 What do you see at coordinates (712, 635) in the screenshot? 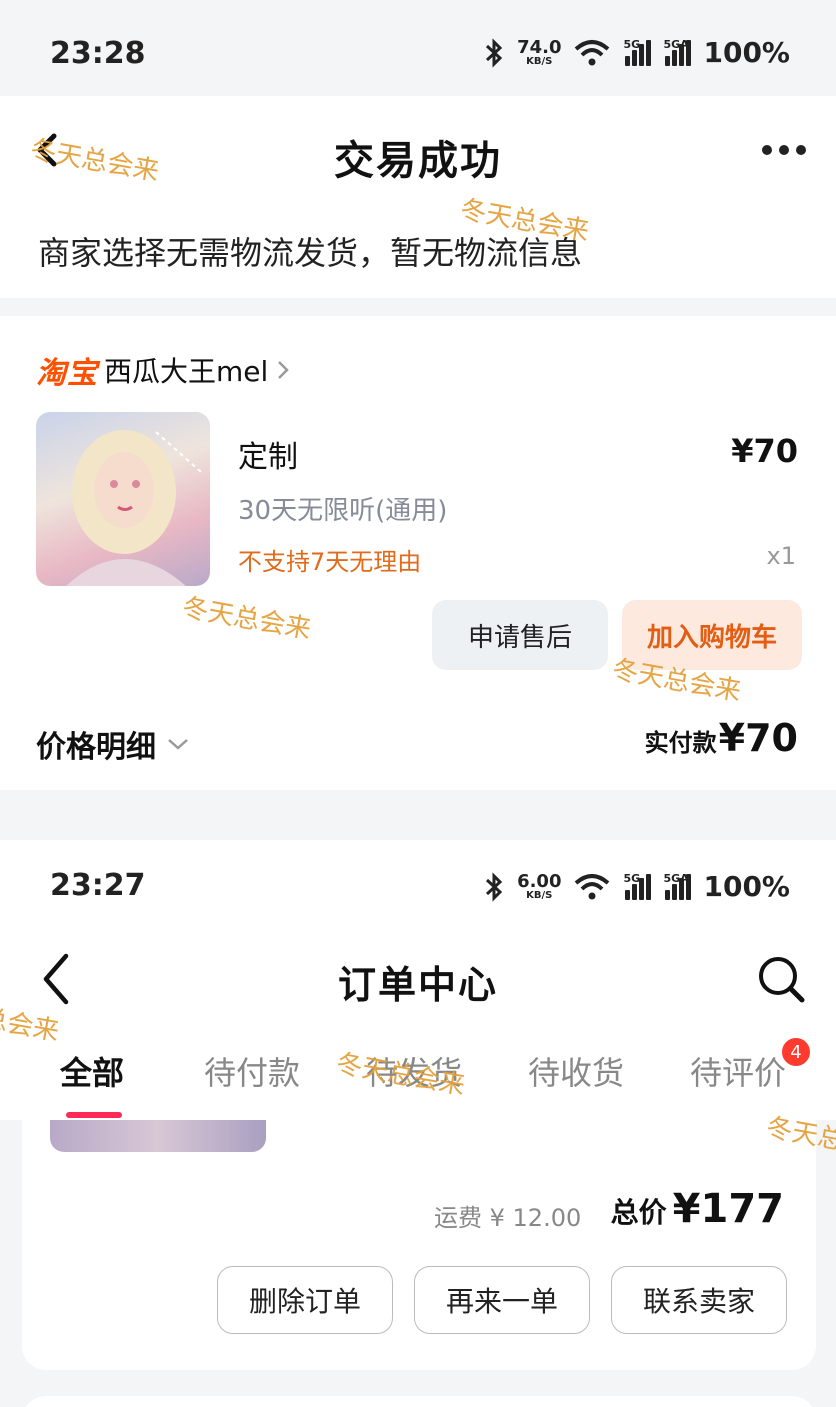
I see `add-to-cart-button: 加入购物车` at bounding box center [712, 635].